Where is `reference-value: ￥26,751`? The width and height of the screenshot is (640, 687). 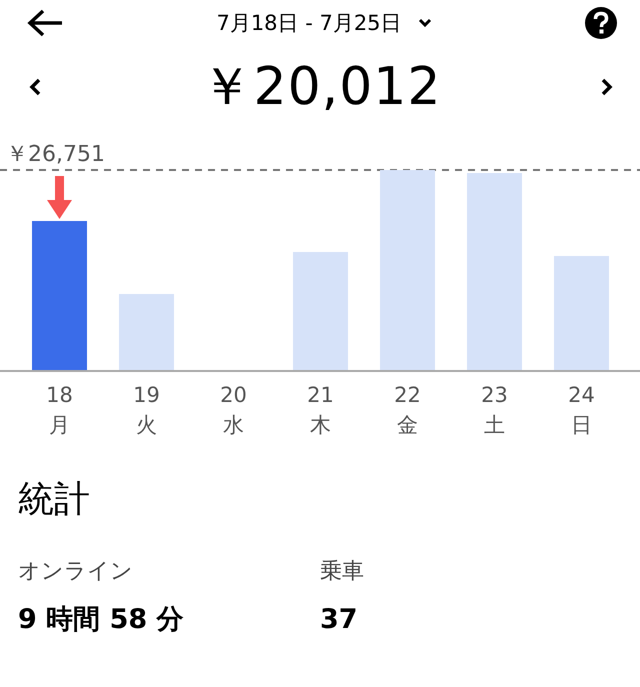 reference-value: ￥26,751 is located at coordinates (55, 154).